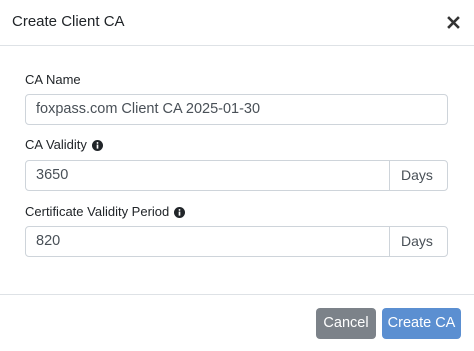 This screenshot has height=351, width=474. Describe the element at coordinates (346, 323) in the screenshot. I see `cancel-button: Cancel` at that location.